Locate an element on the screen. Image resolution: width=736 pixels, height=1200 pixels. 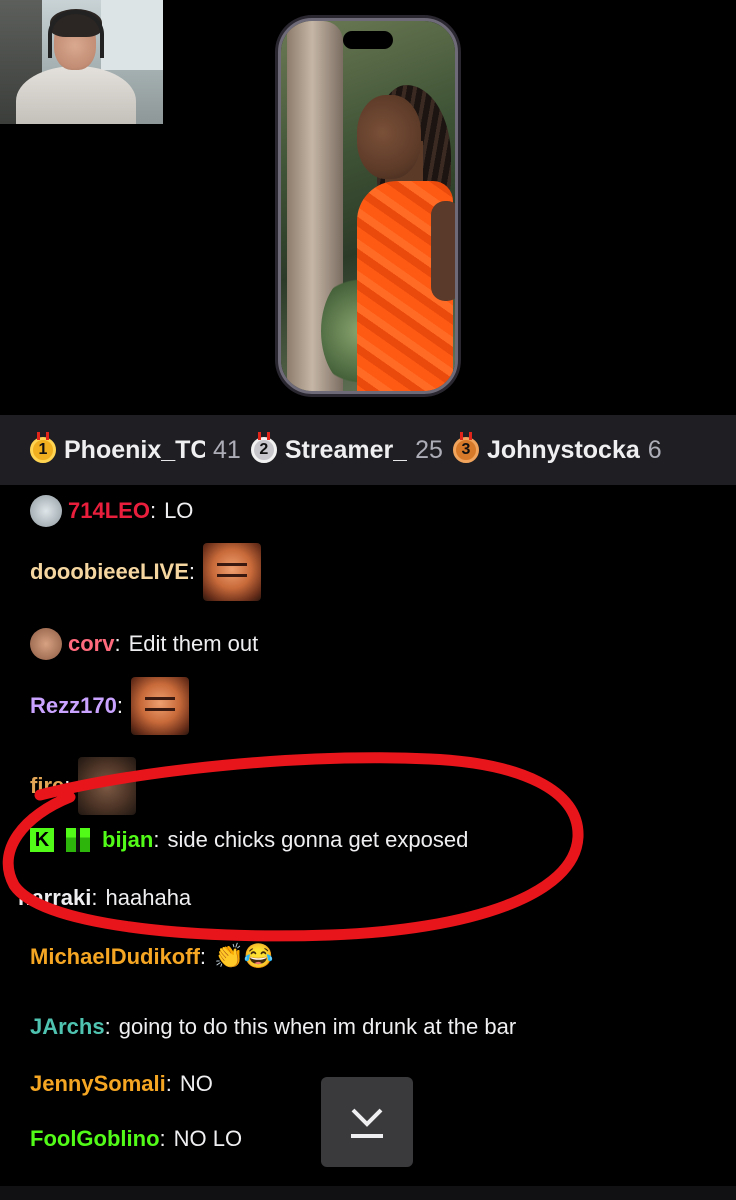
chat-message: FoolGoblino: NO LO is located at coordinates (136, 1139).